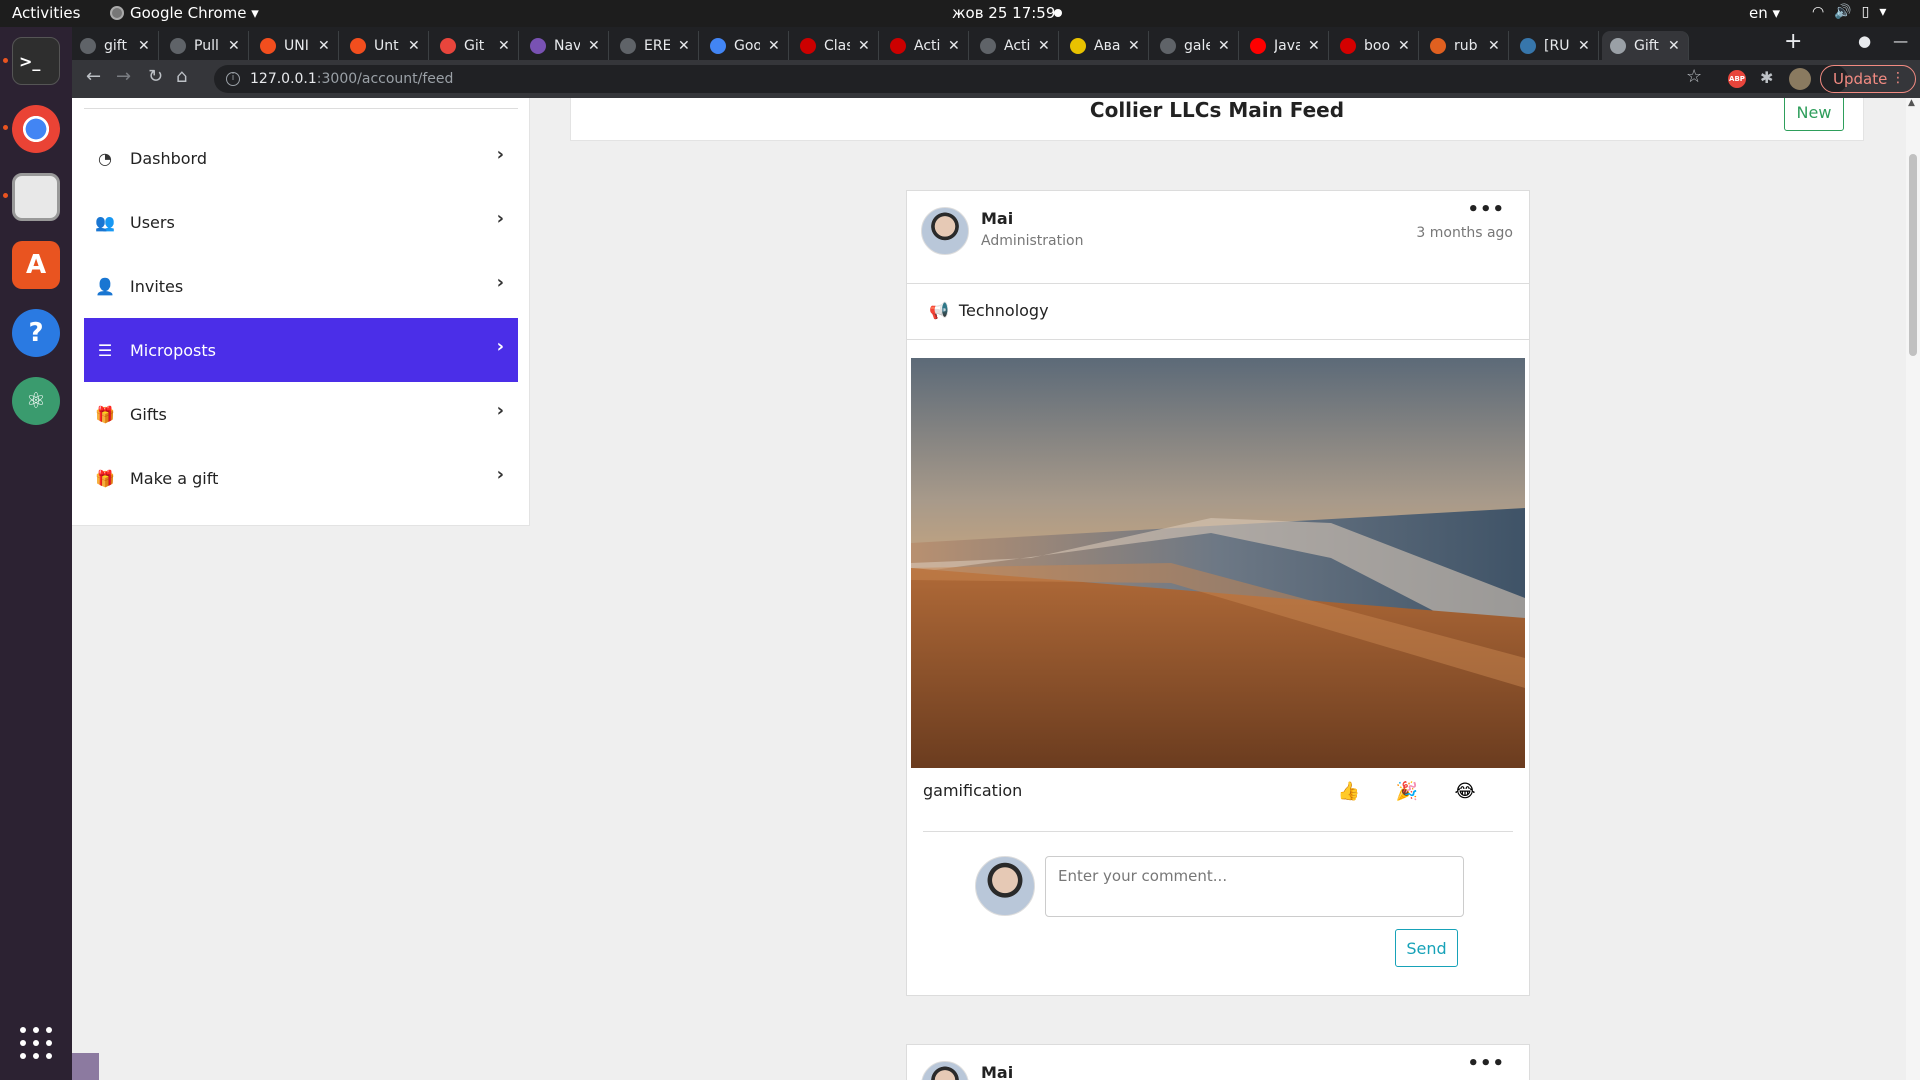 This screenshot has width=1920, height=1080. I want to click on battery-icon: ▯, so click(1865, 12).